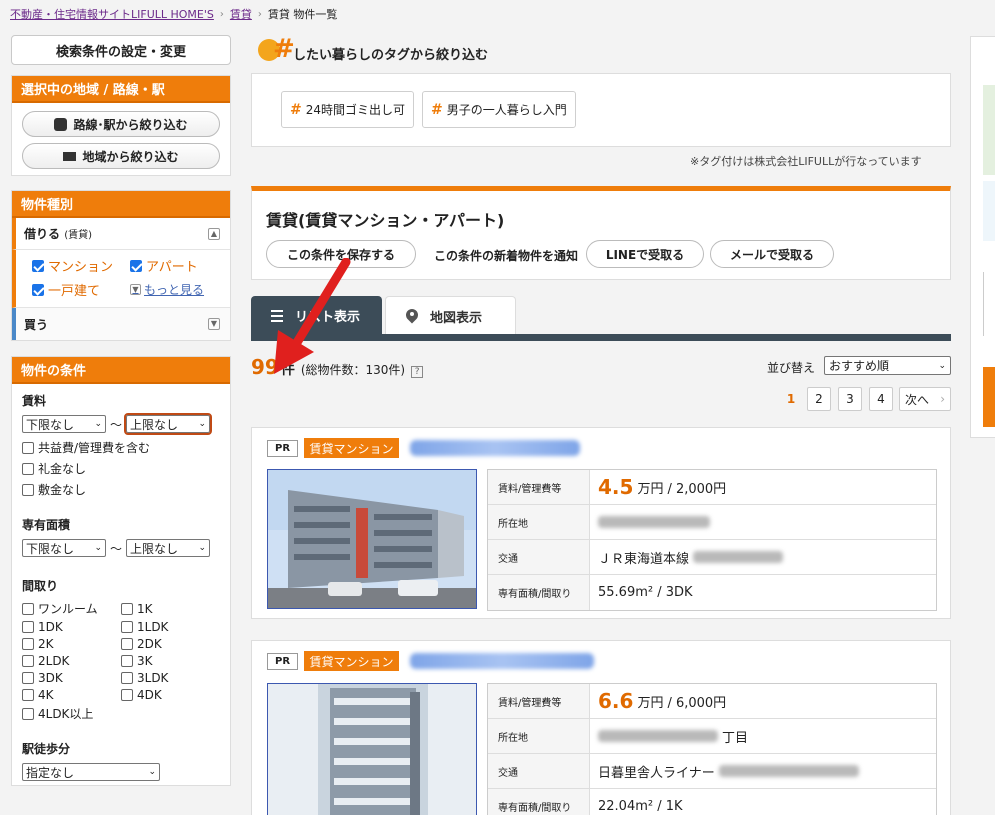 This screenshot has height=815, width=995. What do you see at coordinates (850, 399) in the screenshot?
I see `pager-page: 3` at bounding box center [850, 399].